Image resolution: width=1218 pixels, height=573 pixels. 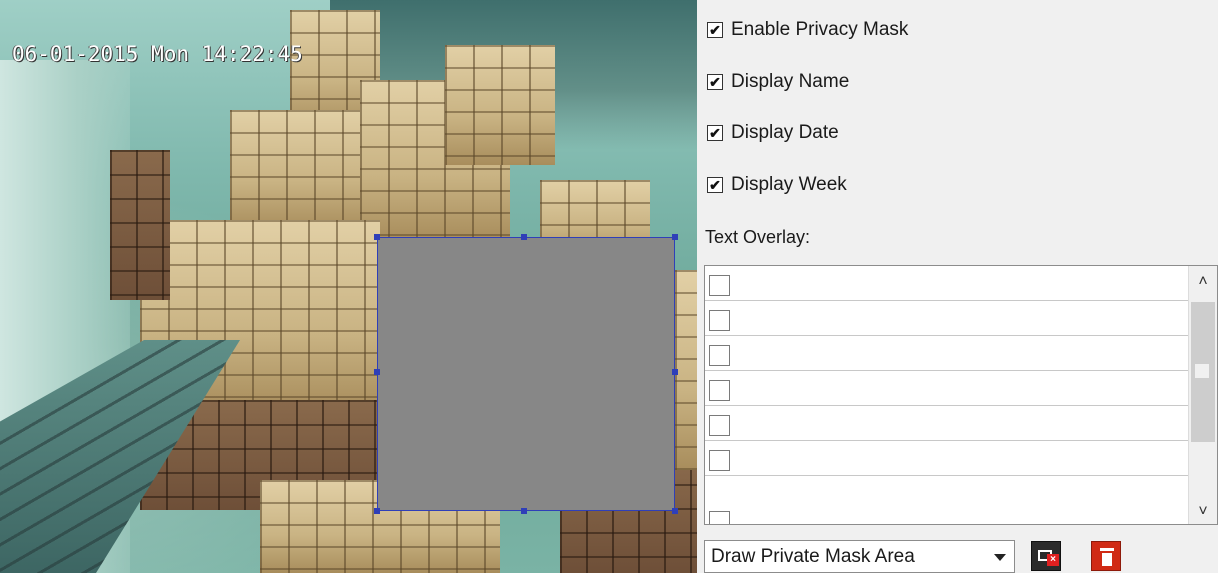 What do you see at coordinates (715, 82) in the screenshot?
I see `display-name-checkbox: ✔` at bounding box center [715, 82].